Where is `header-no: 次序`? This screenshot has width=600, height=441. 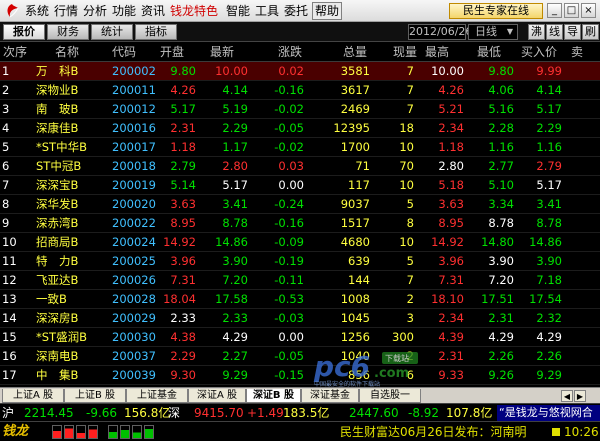 header-no: 次序 is located at coordinates (20, 52).